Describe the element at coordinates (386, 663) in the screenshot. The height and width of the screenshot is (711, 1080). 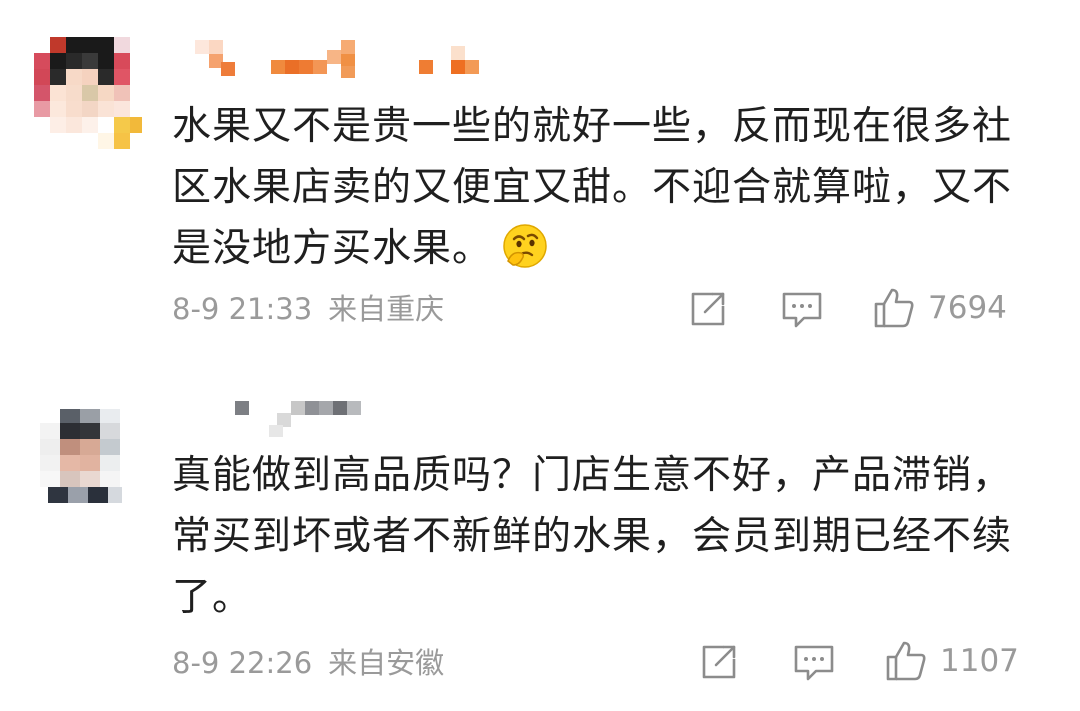
I see `ip-location: 来自安徽` at that location.